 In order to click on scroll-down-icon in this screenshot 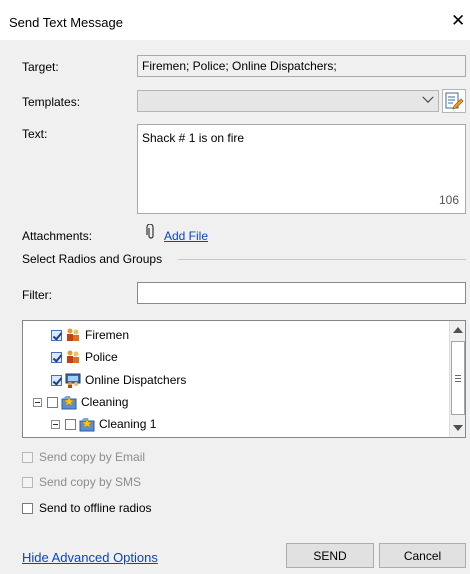, I will do `click(458, 428)`.